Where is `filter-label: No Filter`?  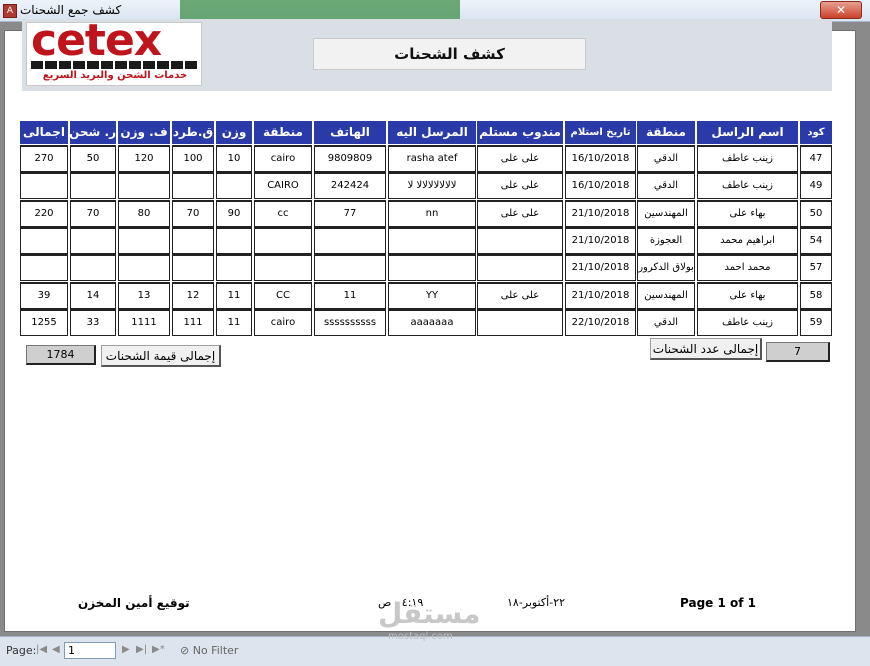
filter-label: No Filter is located at coordinates (215, 650).